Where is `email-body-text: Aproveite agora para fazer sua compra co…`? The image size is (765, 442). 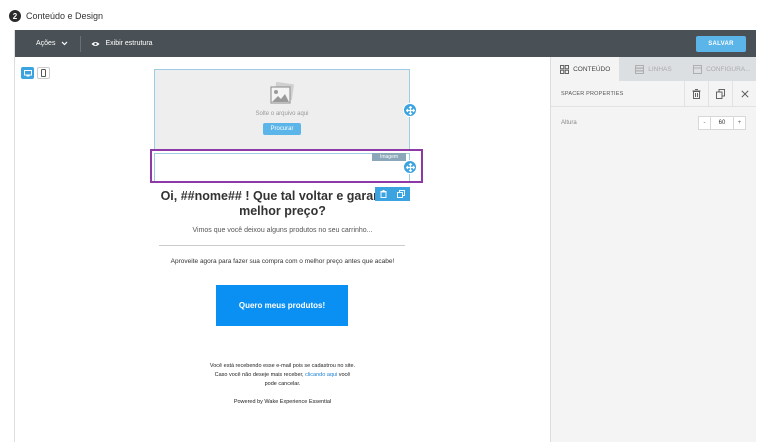 email-body-text: Aproveite agora para fazer sua compra co… is located at coordinates (282, 261).